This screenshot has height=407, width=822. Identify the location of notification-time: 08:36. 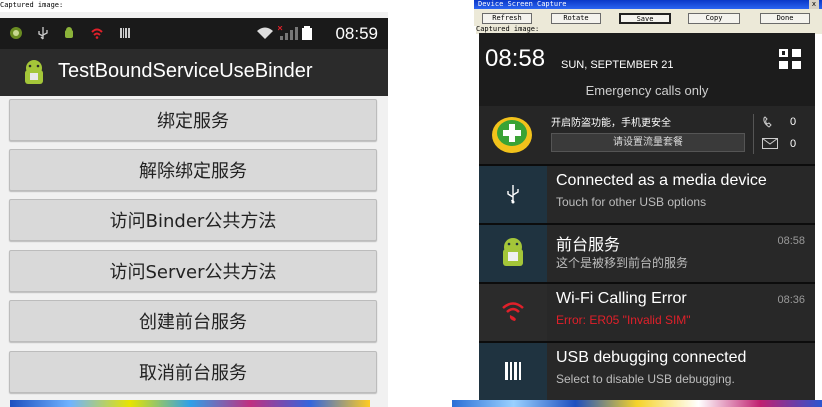
(791, 300).